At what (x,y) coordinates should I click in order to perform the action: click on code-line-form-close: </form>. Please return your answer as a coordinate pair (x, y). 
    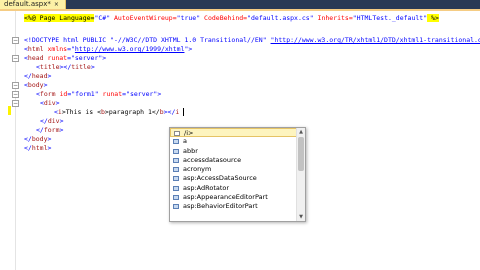
    Looking at the image, I should click on (50, 130).